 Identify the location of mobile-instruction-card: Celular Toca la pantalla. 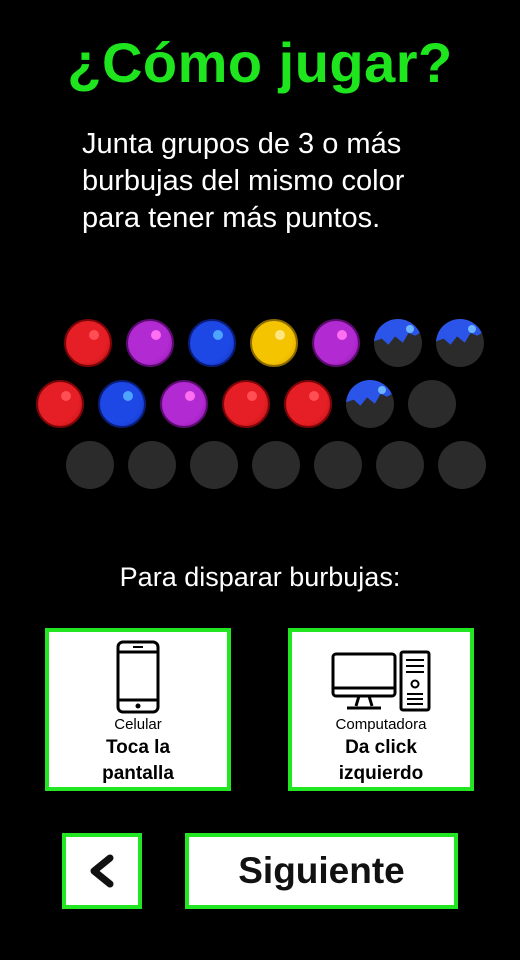
(138, 709).